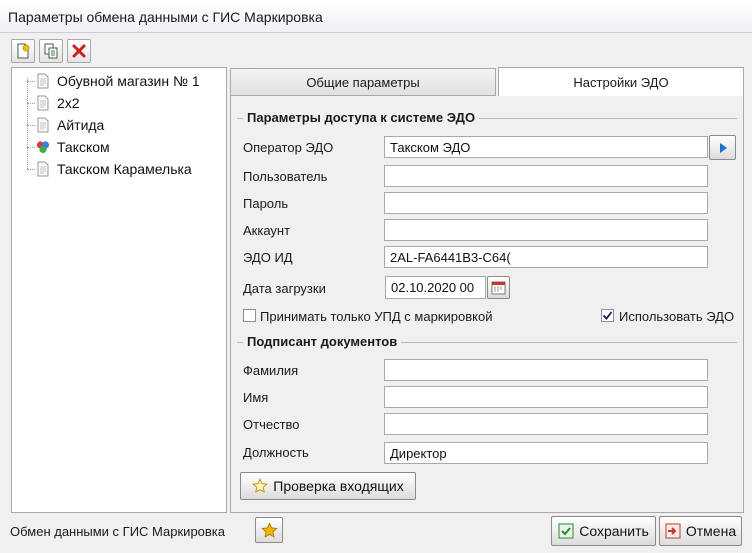 This screenshot has height=553, width=752. I want to click on checkmark-icon, so click(607, 315).